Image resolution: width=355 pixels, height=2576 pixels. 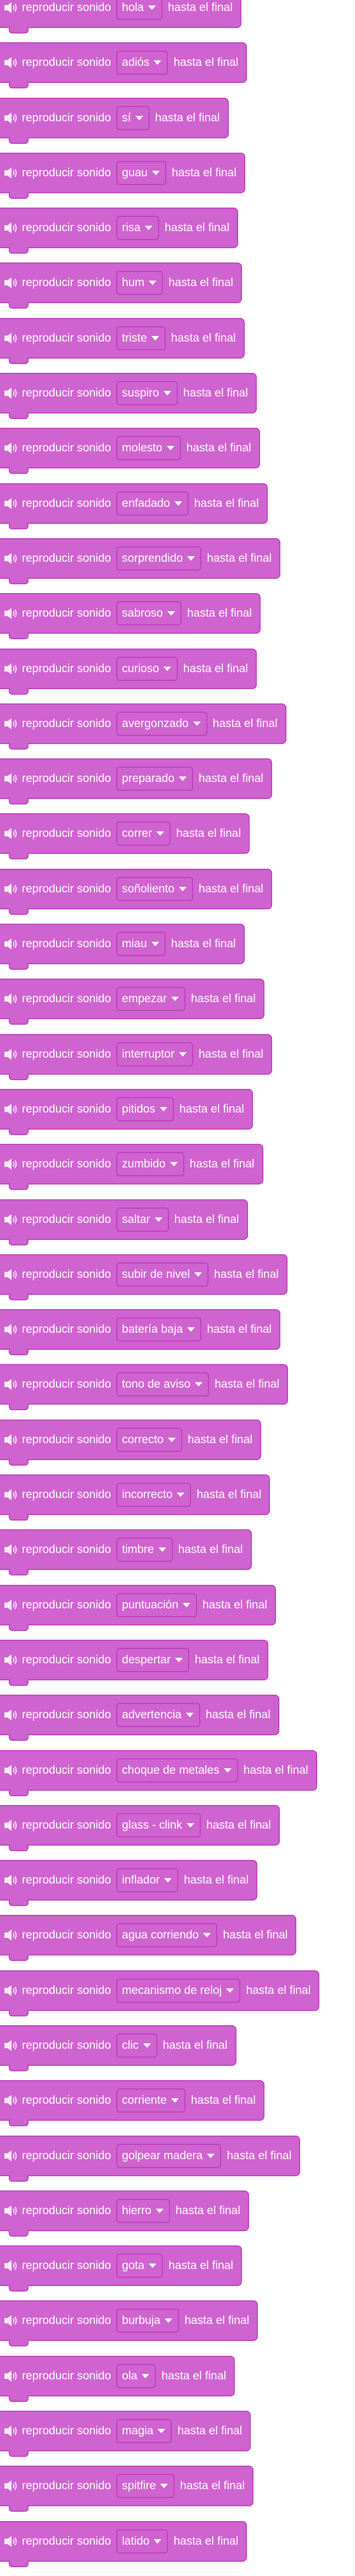 What do you see at coordinates (147, 394) in the screenshot?
I see `sound-dropdown: suspiro` at bounding box center [147, 394].